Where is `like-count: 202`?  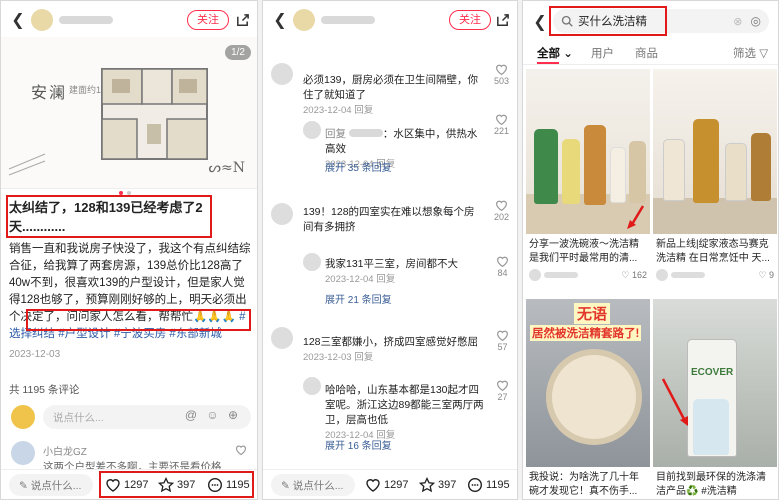
like-count: 202 is located at coordinates (501, 217).